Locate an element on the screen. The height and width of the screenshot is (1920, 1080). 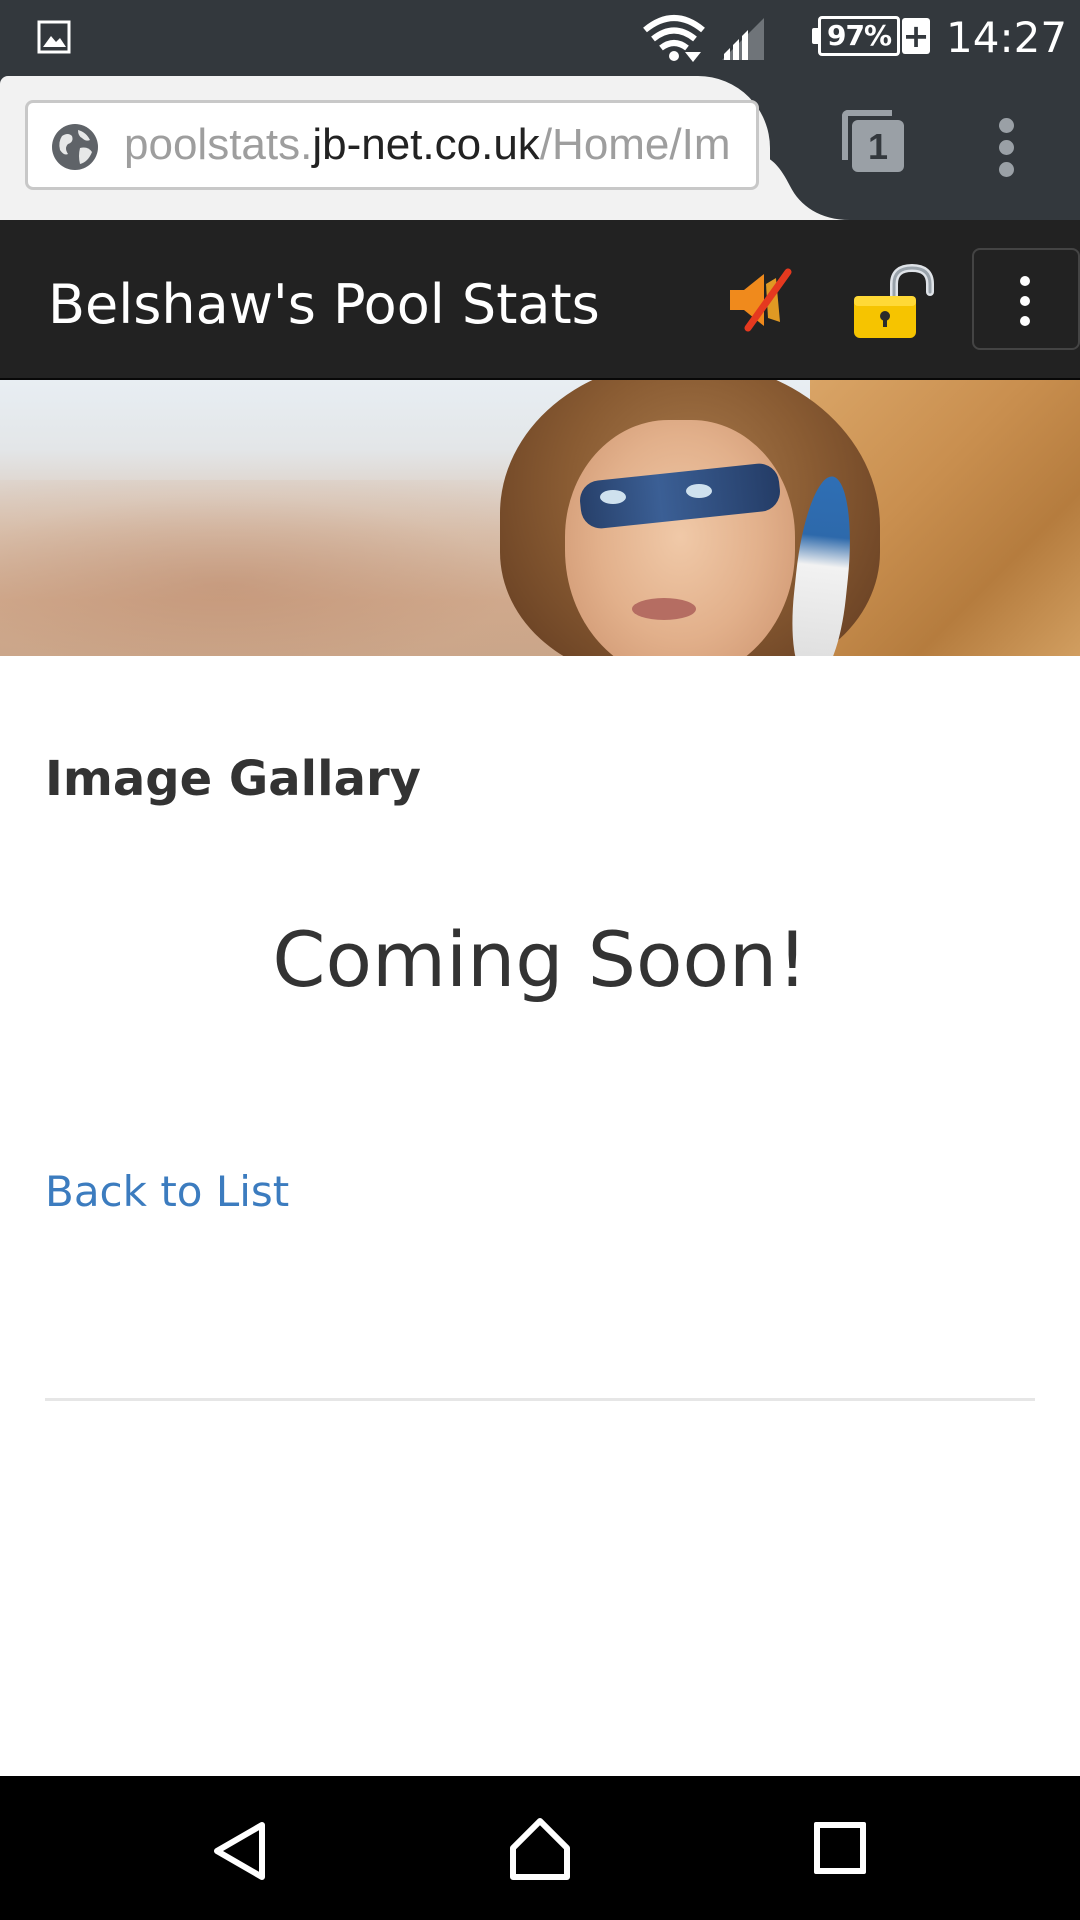
site-brand: Belshaw's Pool Stats is located at coordinates (324, 305).